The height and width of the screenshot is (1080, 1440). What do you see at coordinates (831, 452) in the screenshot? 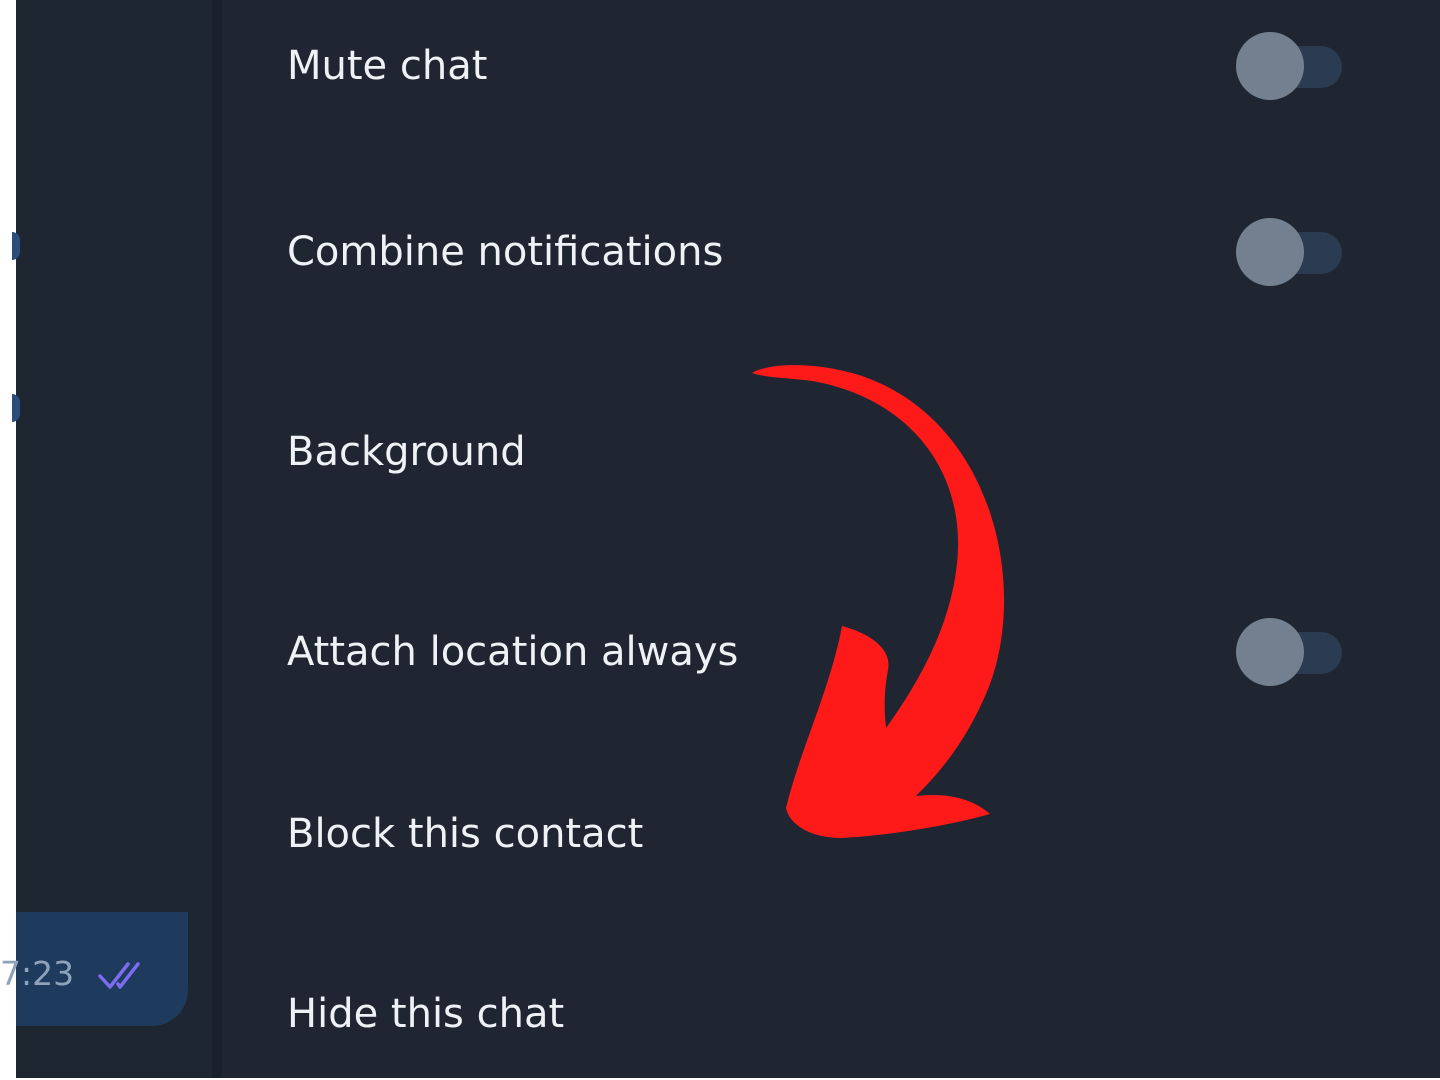
I see `setting-row-background: Background` at bounding box center [831, 452].